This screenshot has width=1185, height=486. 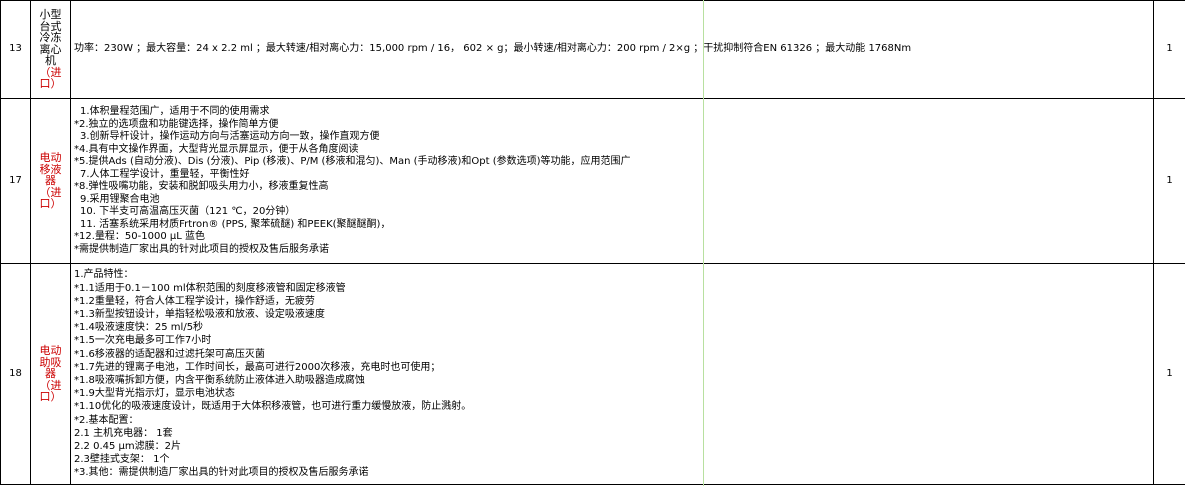 What do you see at coordinates (201, 249) in the screenshot?
I see `spec-line: *需提供制造厂家出具的针对此项目的授权及售后服务承诺` at bounding box center [201, 249].